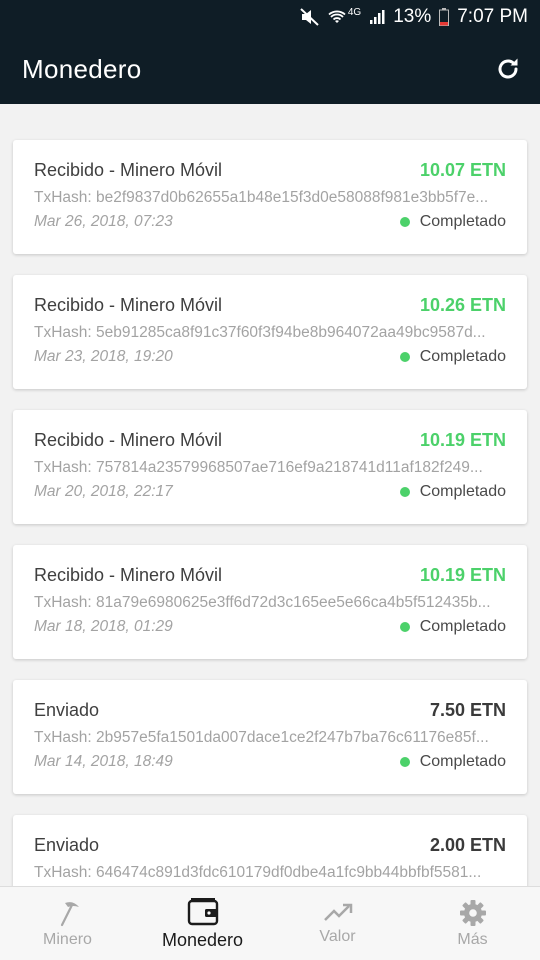  Describe the element at coordinates (103, 491) in the screenshot. I see `transaction-date: Mar 20, 2018, 22:17` at that location.